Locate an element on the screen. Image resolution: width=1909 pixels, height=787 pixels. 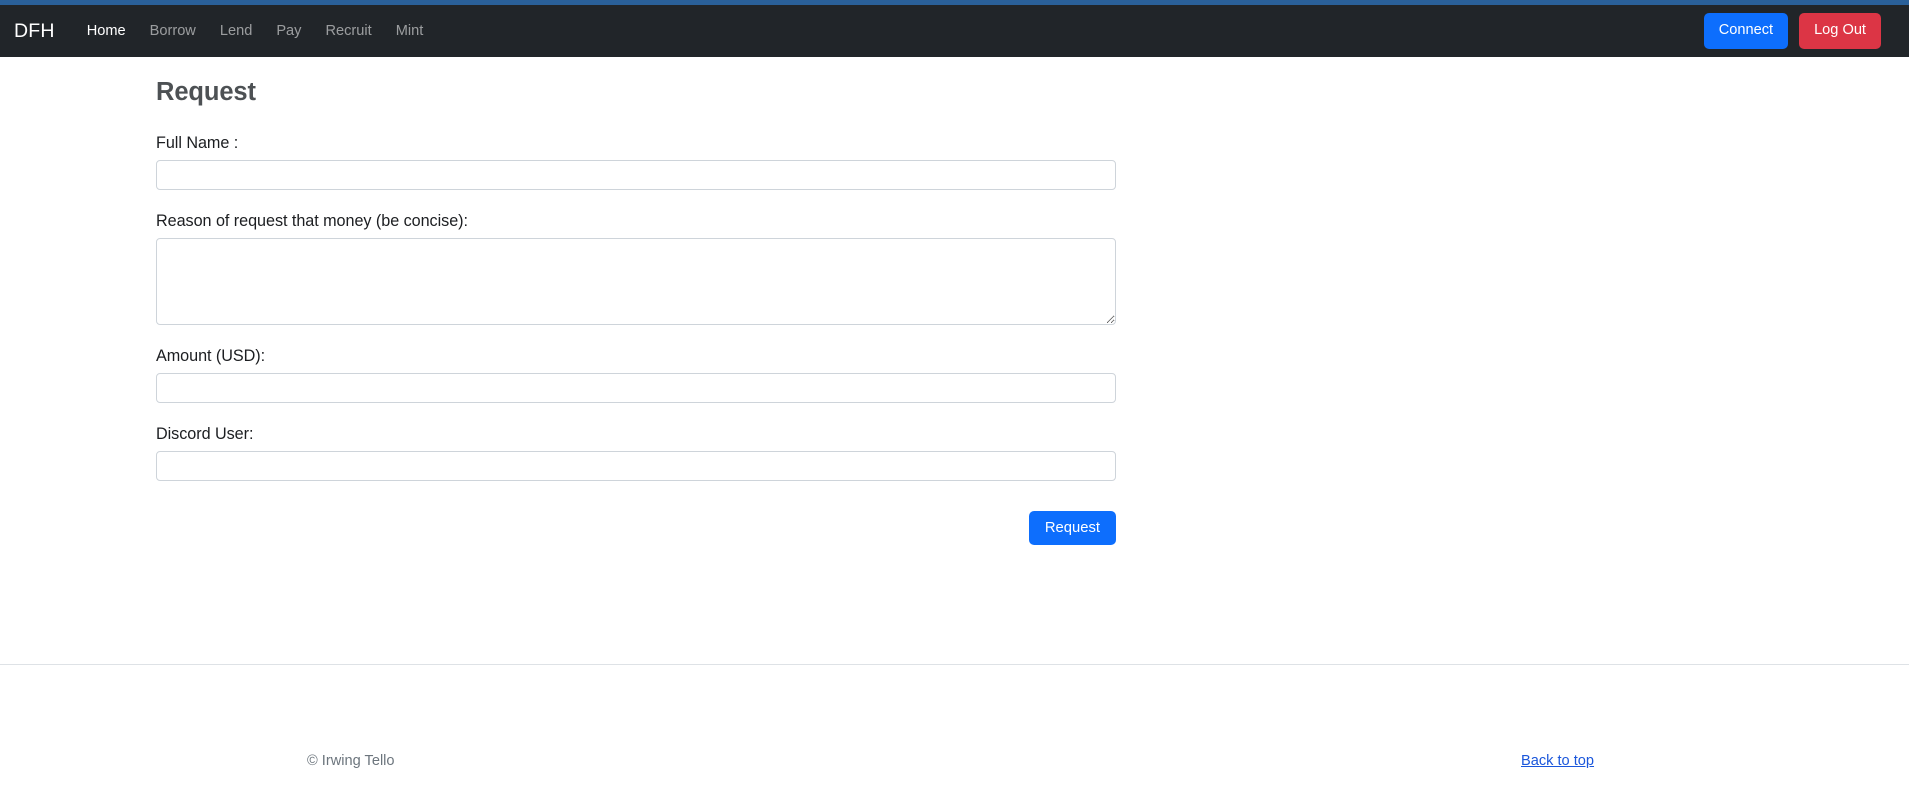
connect-button: Connect is located at coordinates (1746, 31).